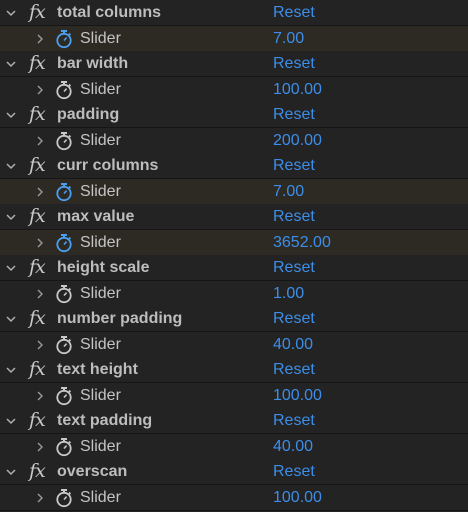 Image resolution: width=468 pixels, height=512 pixels. I want to click on slider-value: 3652.00, so click(302, 242).